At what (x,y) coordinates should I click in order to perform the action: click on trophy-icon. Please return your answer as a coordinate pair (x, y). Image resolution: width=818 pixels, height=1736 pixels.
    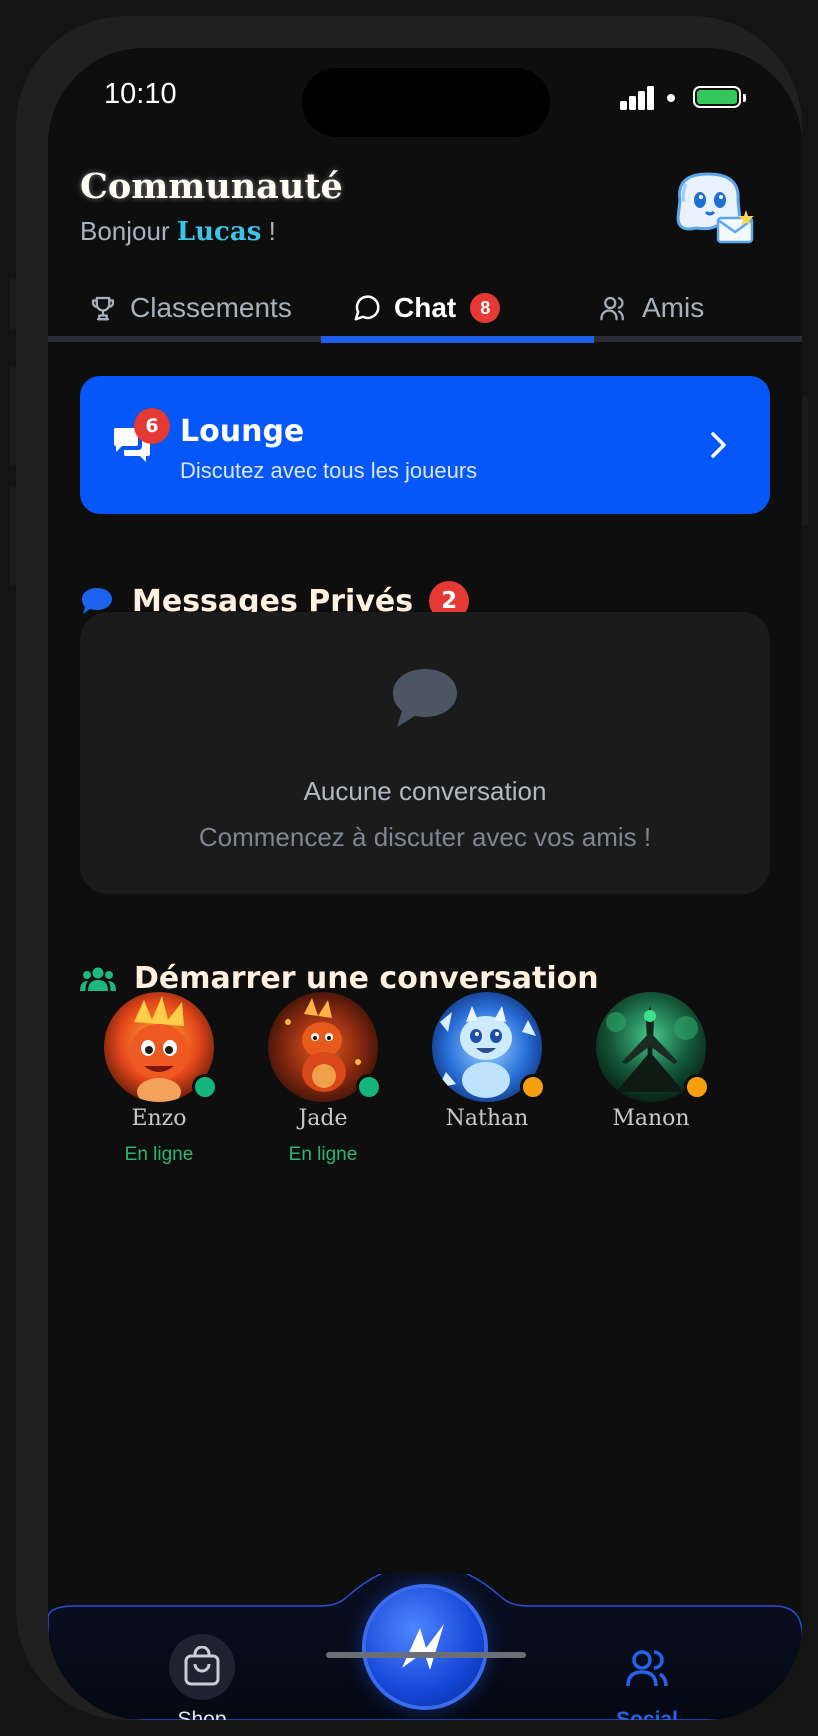
    Looking at the image, I should click on (103, 308).